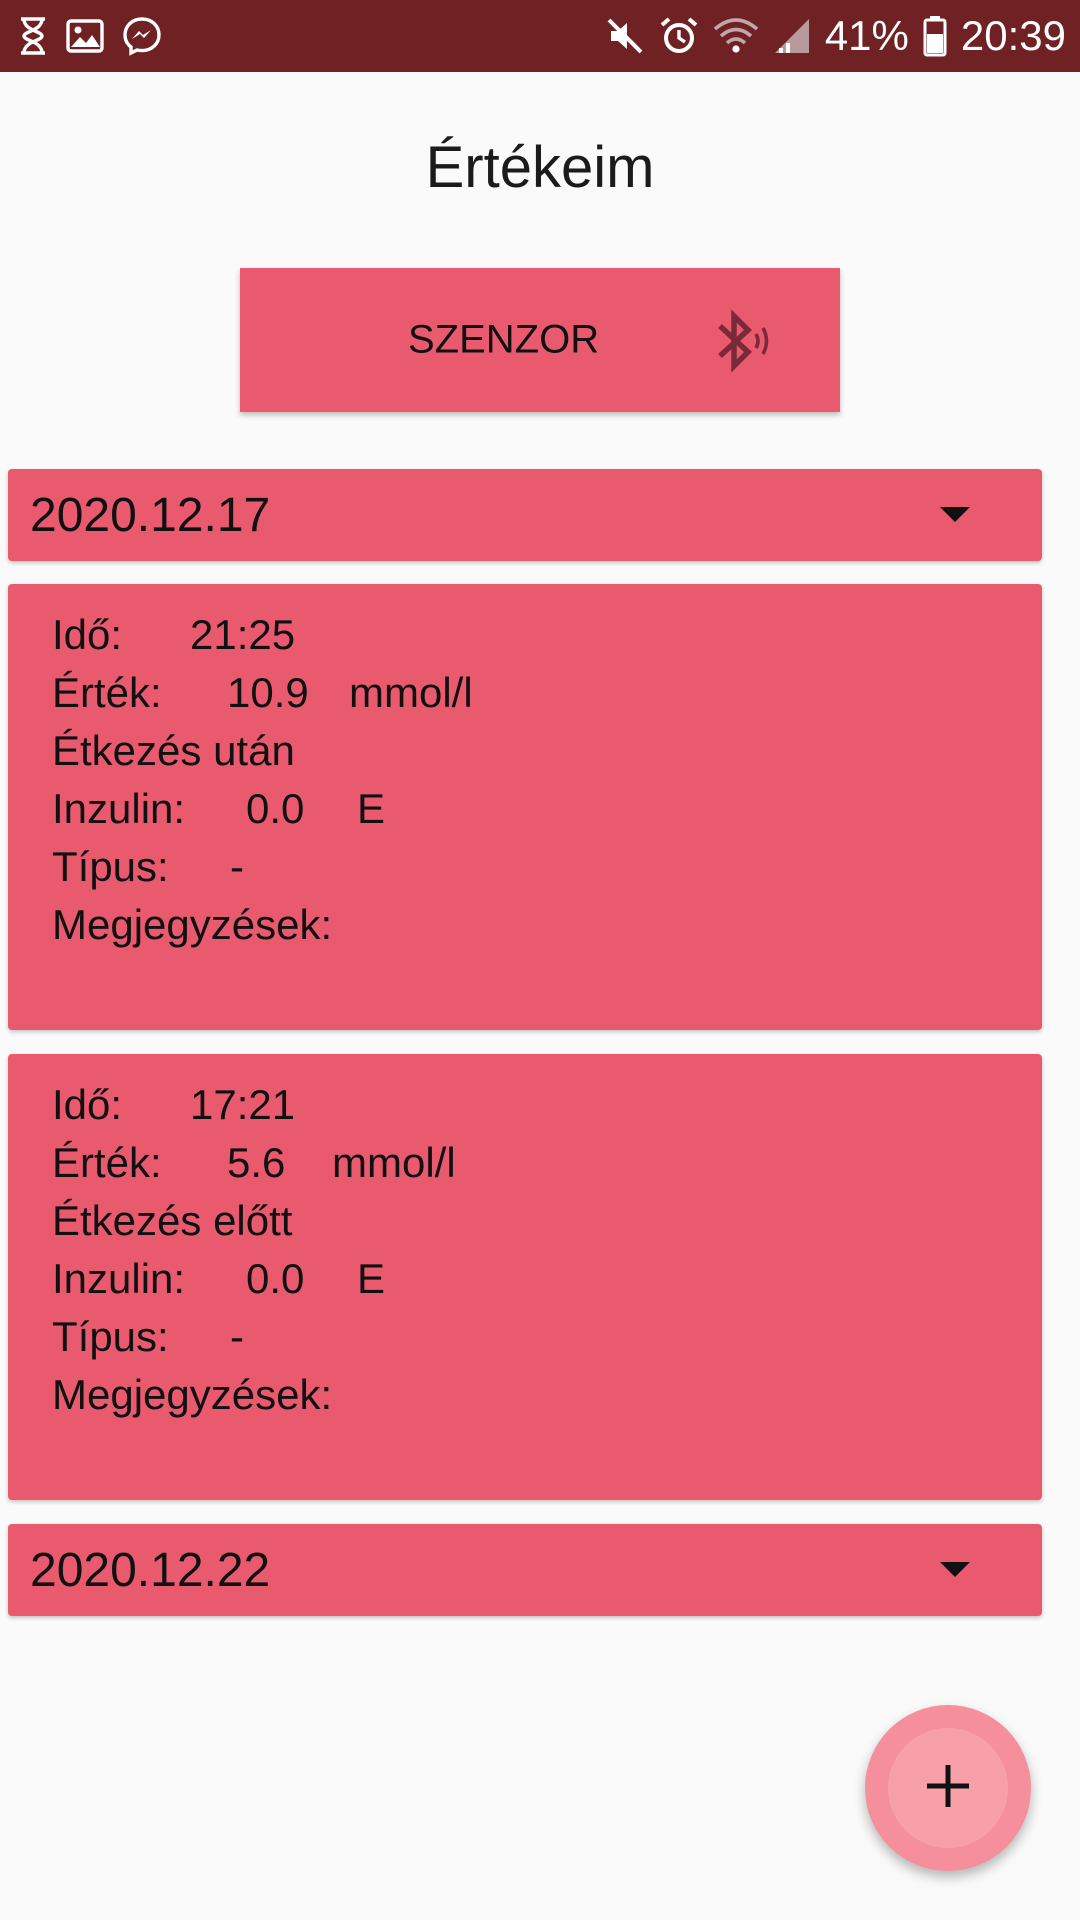 The width and height of the screenshot is (1080, 1920). Describe the element at coordinates (150, 515) in the screenshot. I see `date-group-label: 2020.12.17` at that location.